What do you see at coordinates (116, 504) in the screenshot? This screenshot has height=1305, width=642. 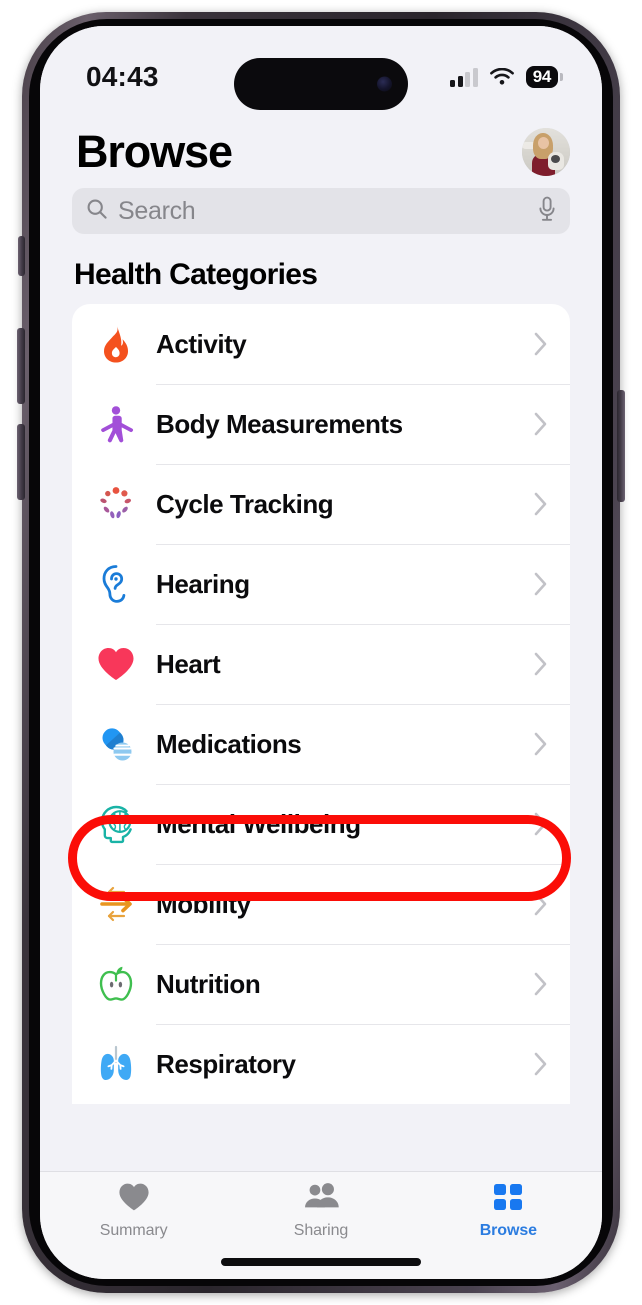 I see `cycle-burst-icon` at bounding box center [116, 504].